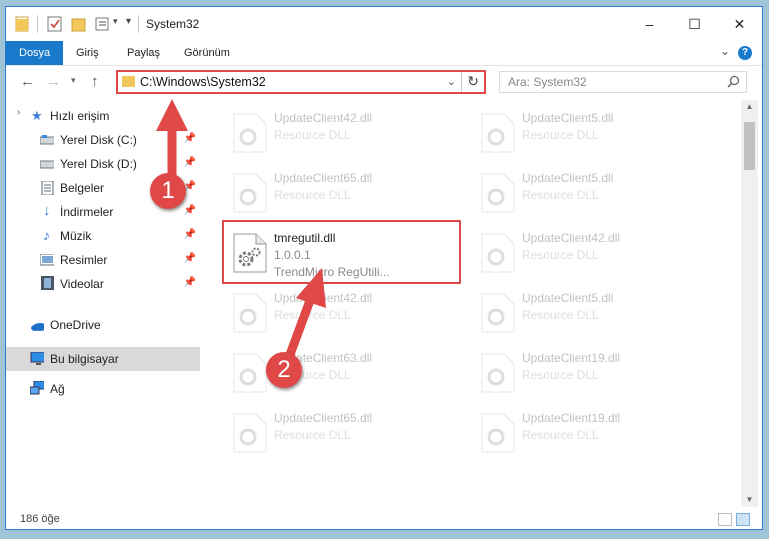 This screenshot has height=539, width=769. Describe the element at coordinates (623, 82) in the screenshot. I see `search-input: Ara: System32` at that location.